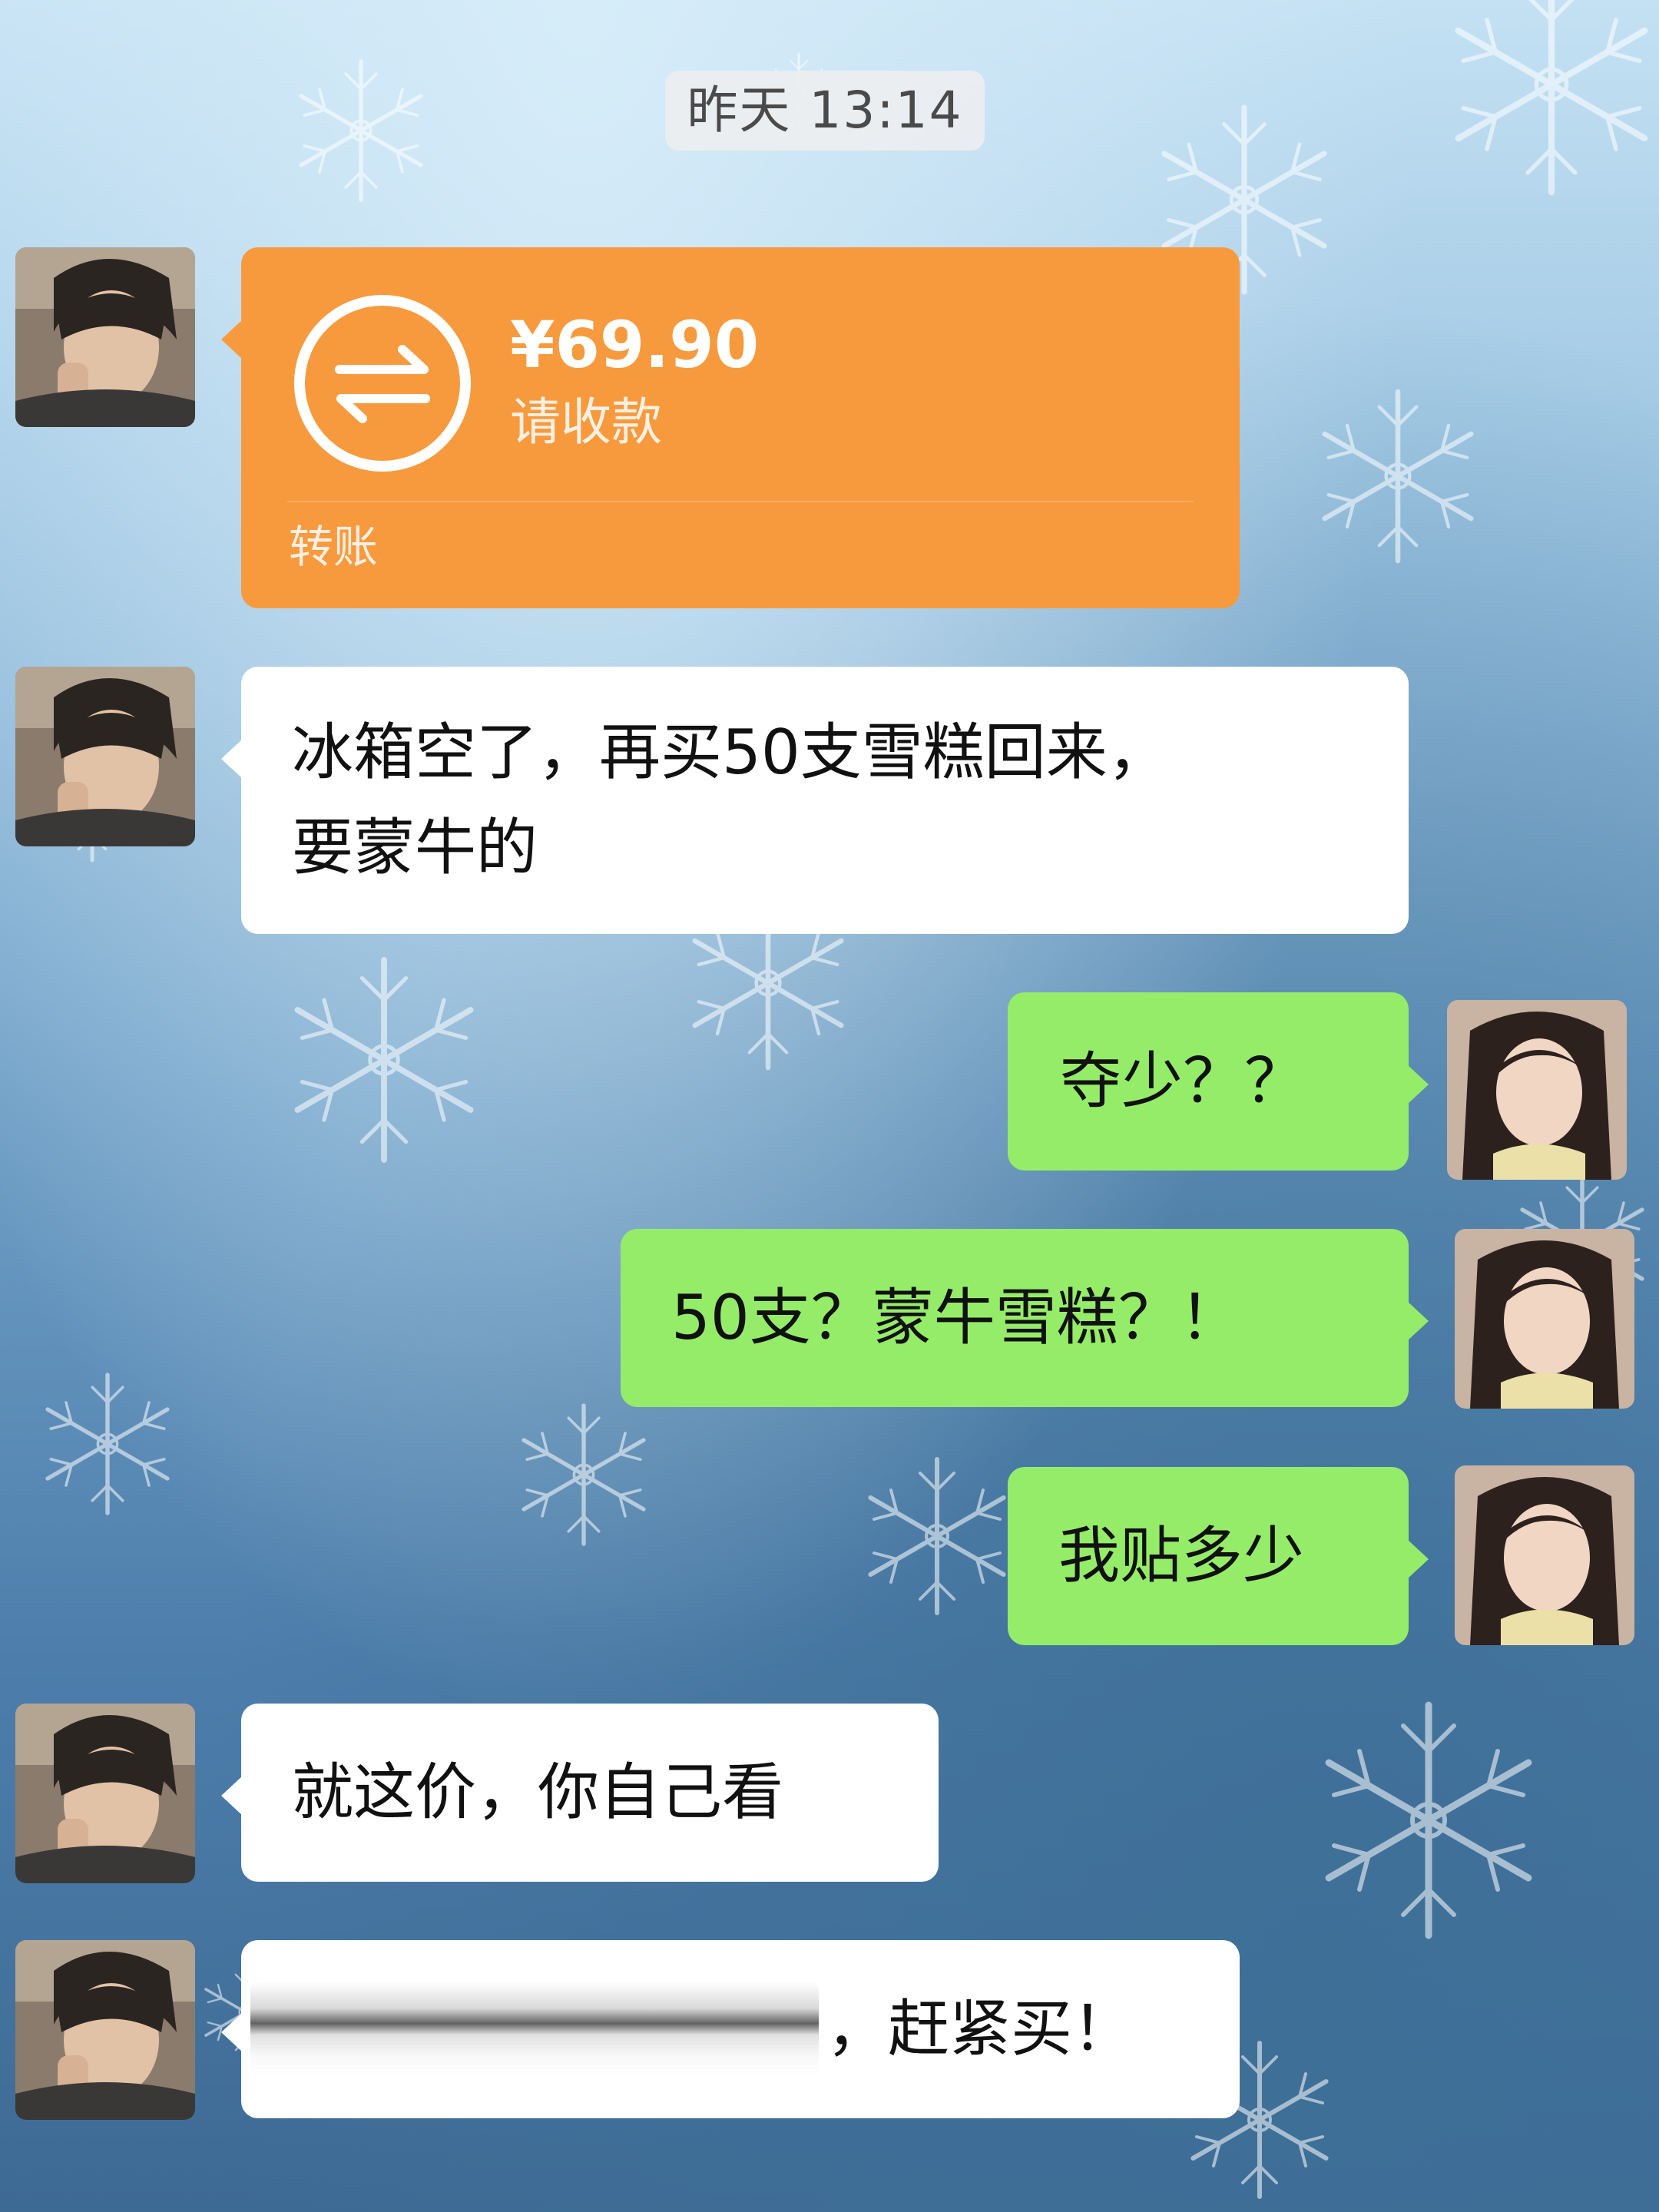 The image size is (1659, 2212). What do you see at coordinates (1181, 1555) in the screenshot?
I see `message-text: 我贴多少` at bounding box center [1181, 1555].